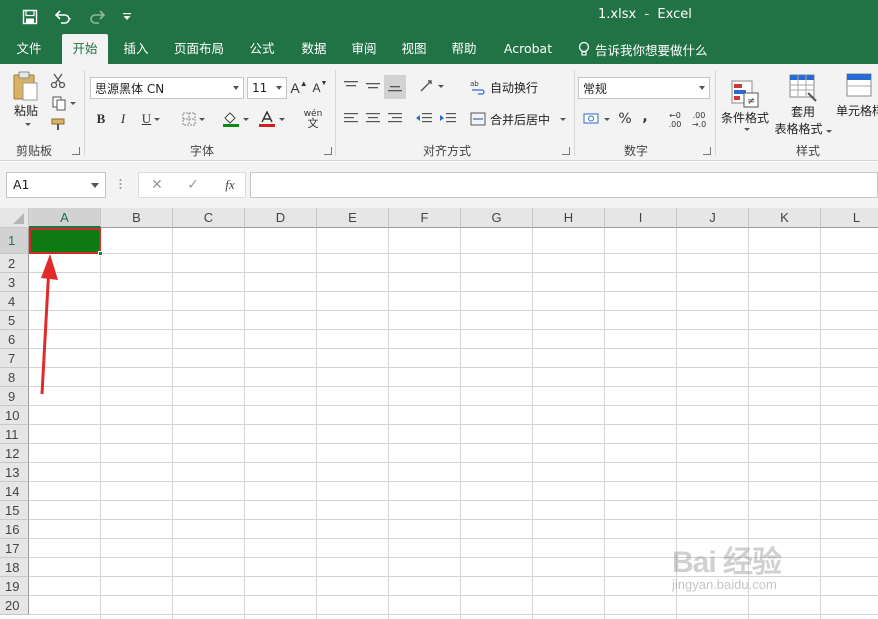 This screenshot has width=878, height=619. Describe the element at coordinates (373, 118) in the screenshot. I see `align-center-icon` at that location.